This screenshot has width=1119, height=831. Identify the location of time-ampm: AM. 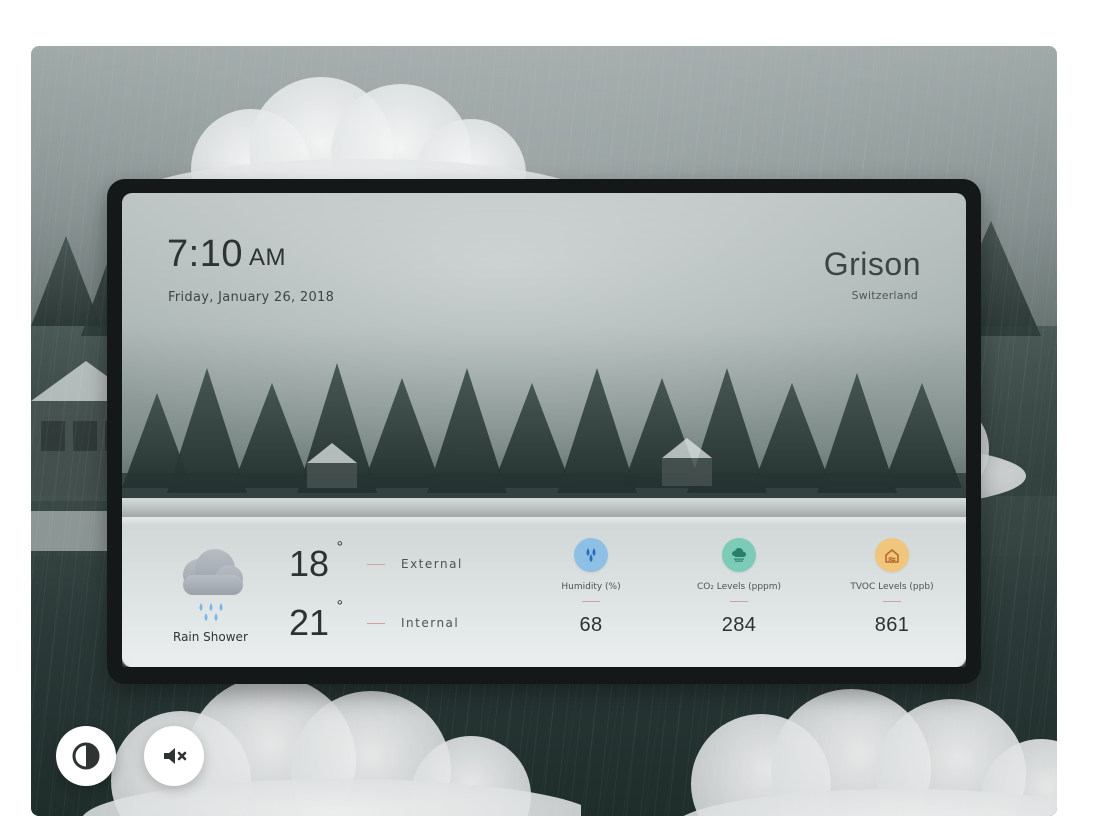
(267, 257).